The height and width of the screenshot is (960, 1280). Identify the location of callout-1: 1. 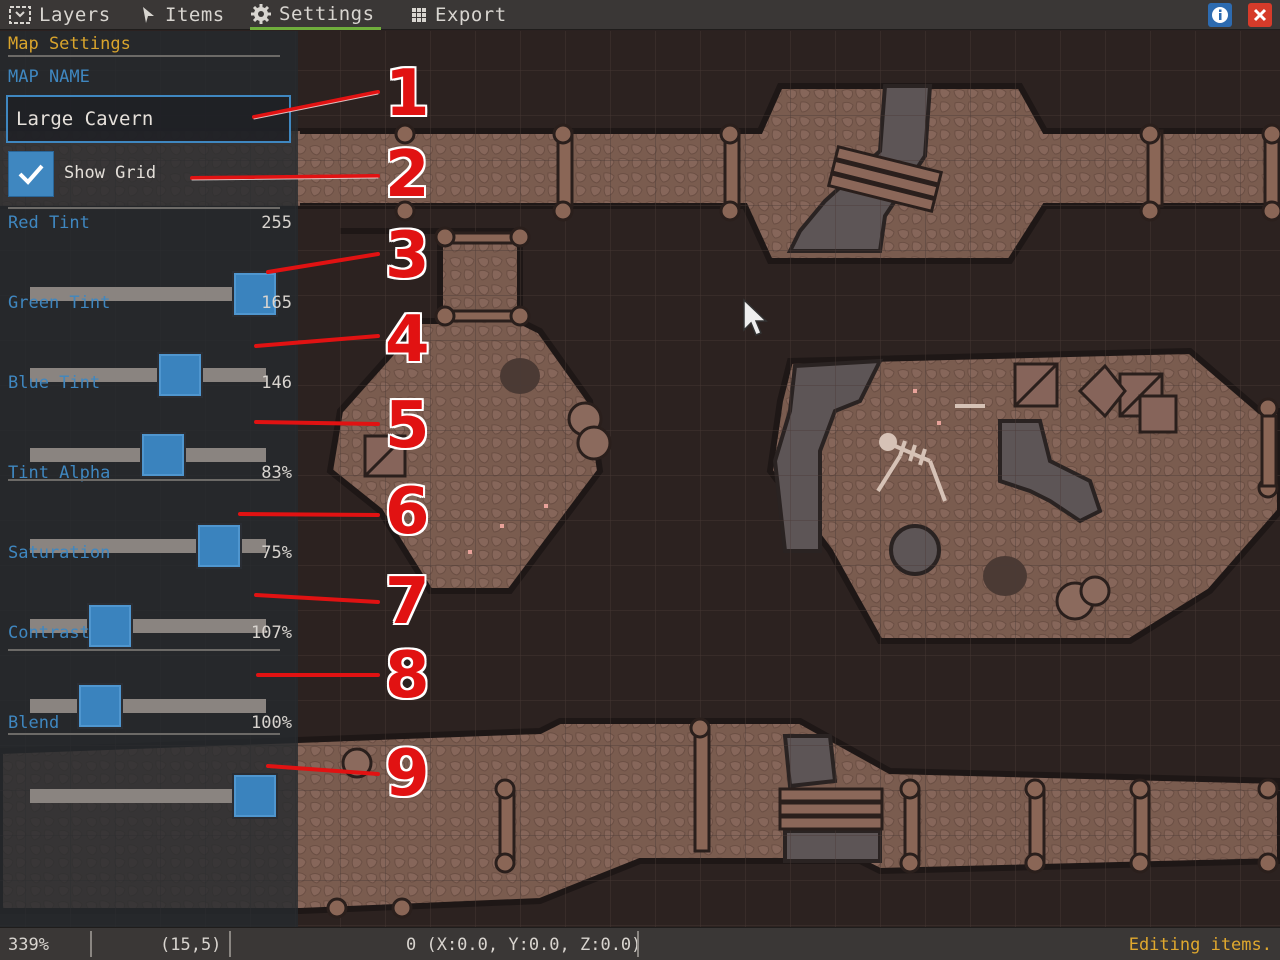
(407, 94).